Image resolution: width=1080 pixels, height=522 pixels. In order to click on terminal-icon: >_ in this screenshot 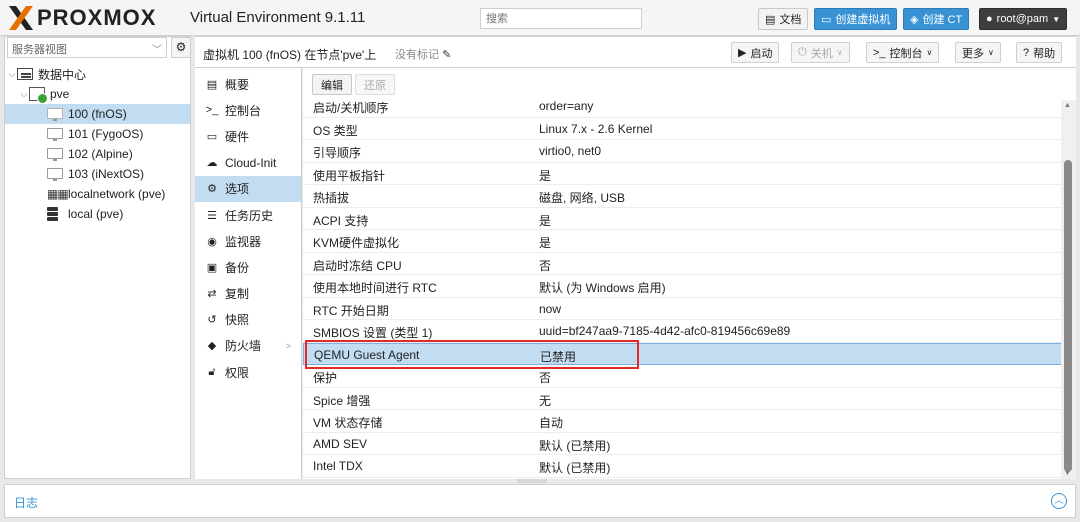, I will do `click(879, 52)`.